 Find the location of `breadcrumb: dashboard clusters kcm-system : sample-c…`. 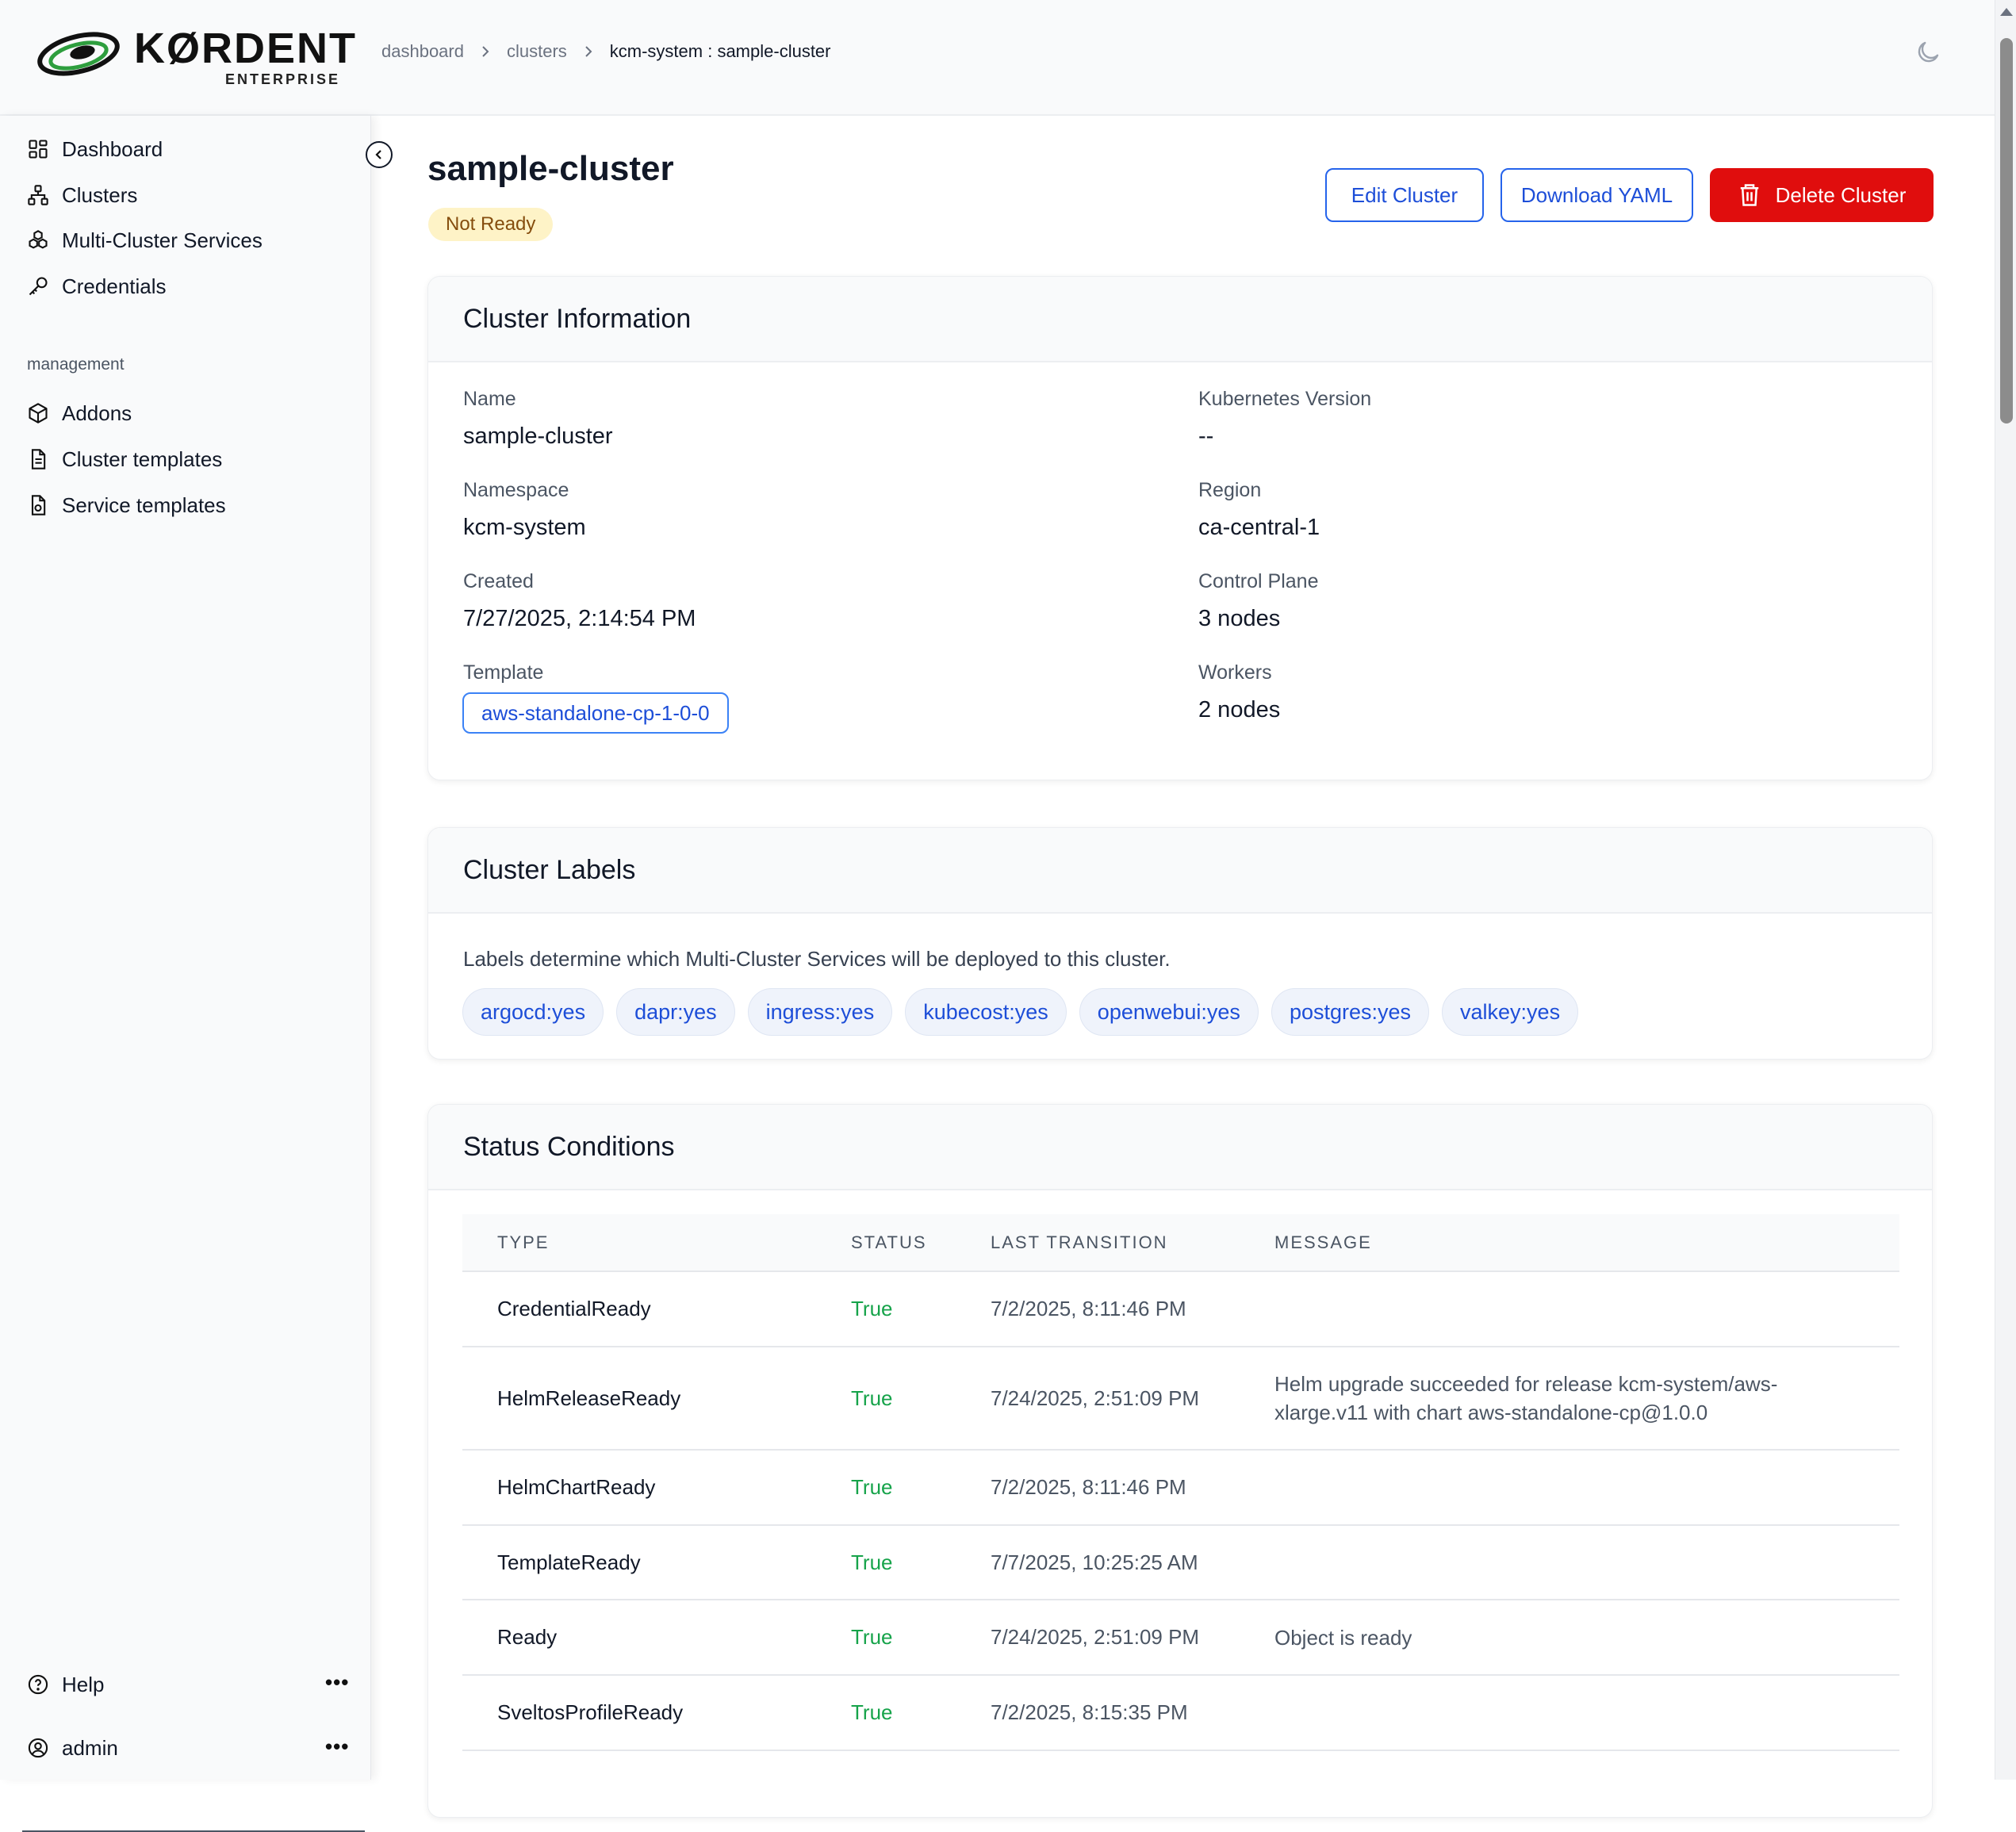

breadcrumb: dashboard clusters kcm-system : sample-c… is located at coordinates (606, 51).